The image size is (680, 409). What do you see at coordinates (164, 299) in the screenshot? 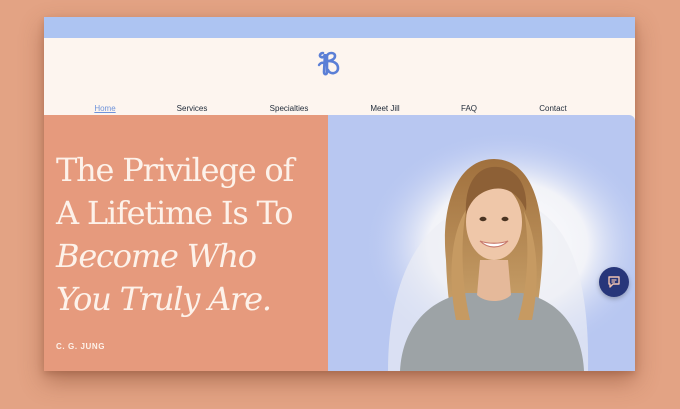
I see `quote-line: You Truly Are.` at bounding box center [164, 299].